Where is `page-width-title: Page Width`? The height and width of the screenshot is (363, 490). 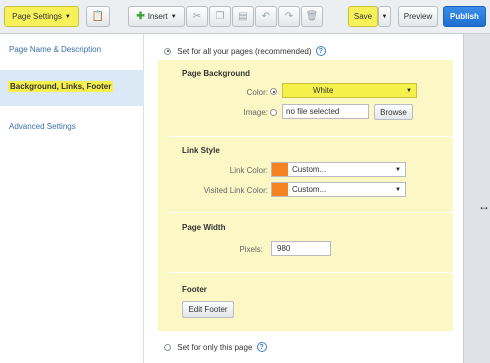 page-width-title: Page Width is located at coordinates (204, 227).